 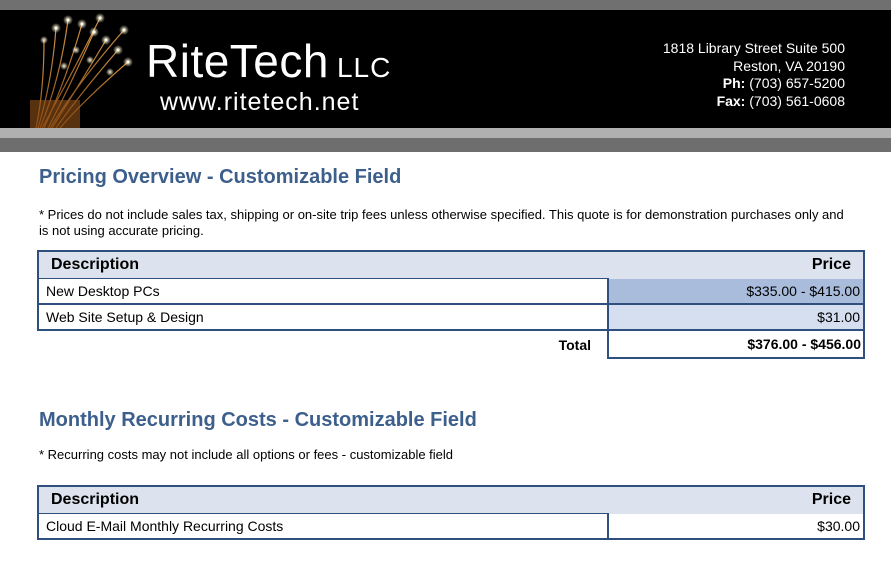 What do you see at coordinates (734, 83) in the screenshot?
I see `phone-label: Ph:` at bounding box center [734, 83].